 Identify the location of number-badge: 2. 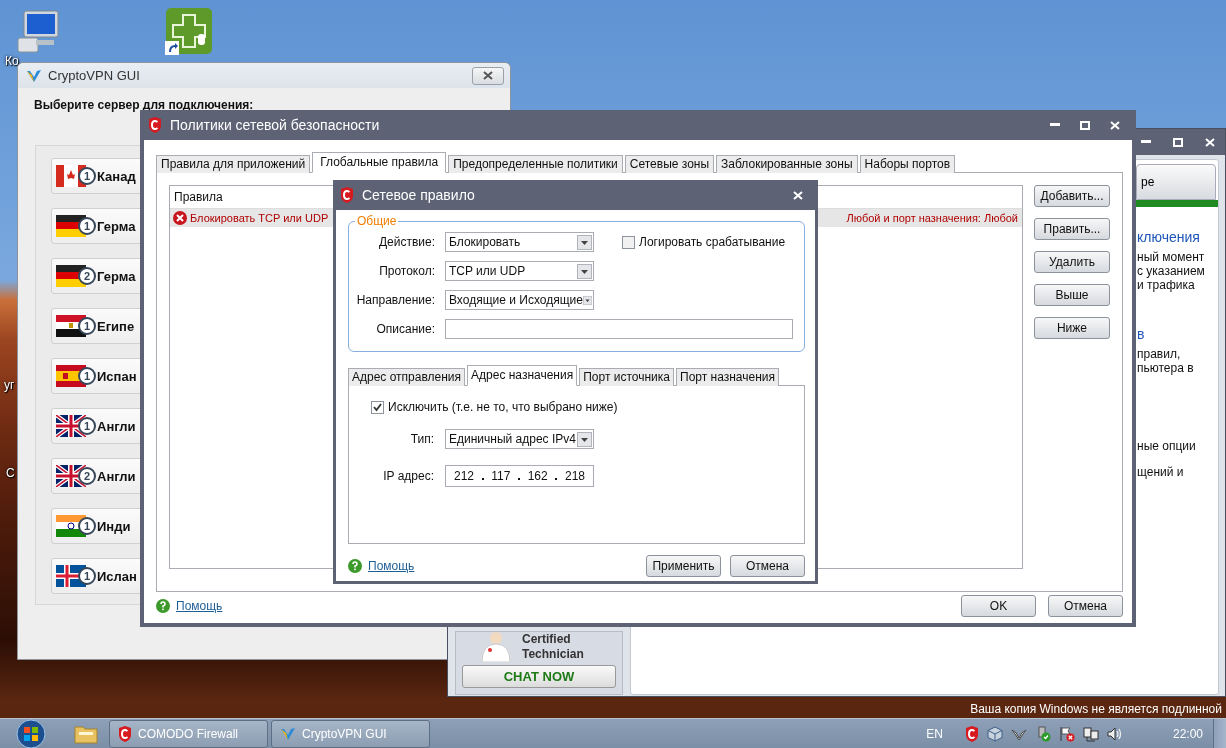
(87, 276).